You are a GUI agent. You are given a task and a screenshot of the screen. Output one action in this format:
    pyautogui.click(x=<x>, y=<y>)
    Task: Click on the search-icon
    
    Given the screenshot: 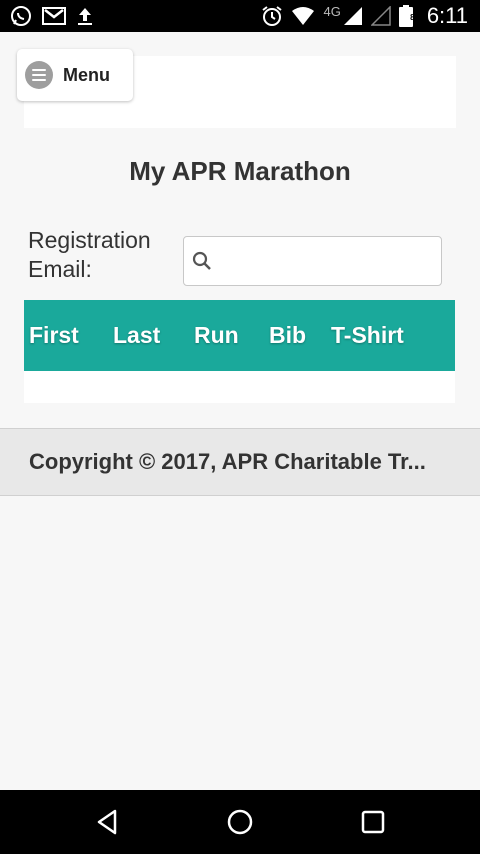 What is the action you would take?
    pyautogui.click(x=202, y=261)
    